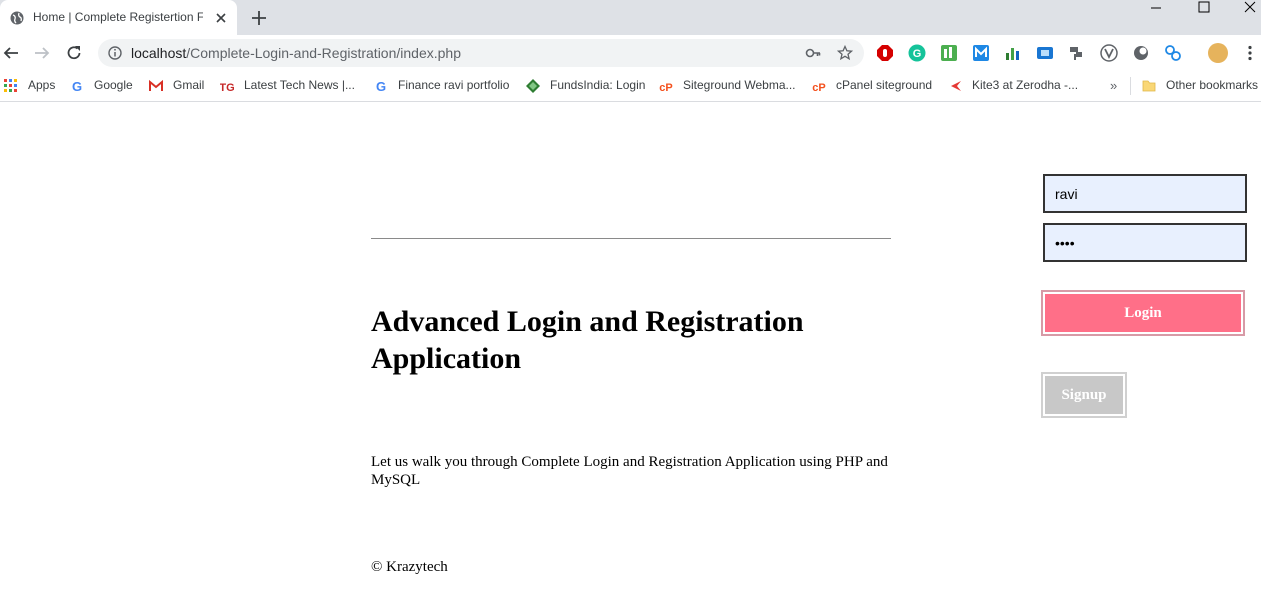 Image resolution: width=1261 pixels, height=591 pixels. Describe the element at coordinates (981, 53) in the screenshot. I see `m-extension-icon` at that location.